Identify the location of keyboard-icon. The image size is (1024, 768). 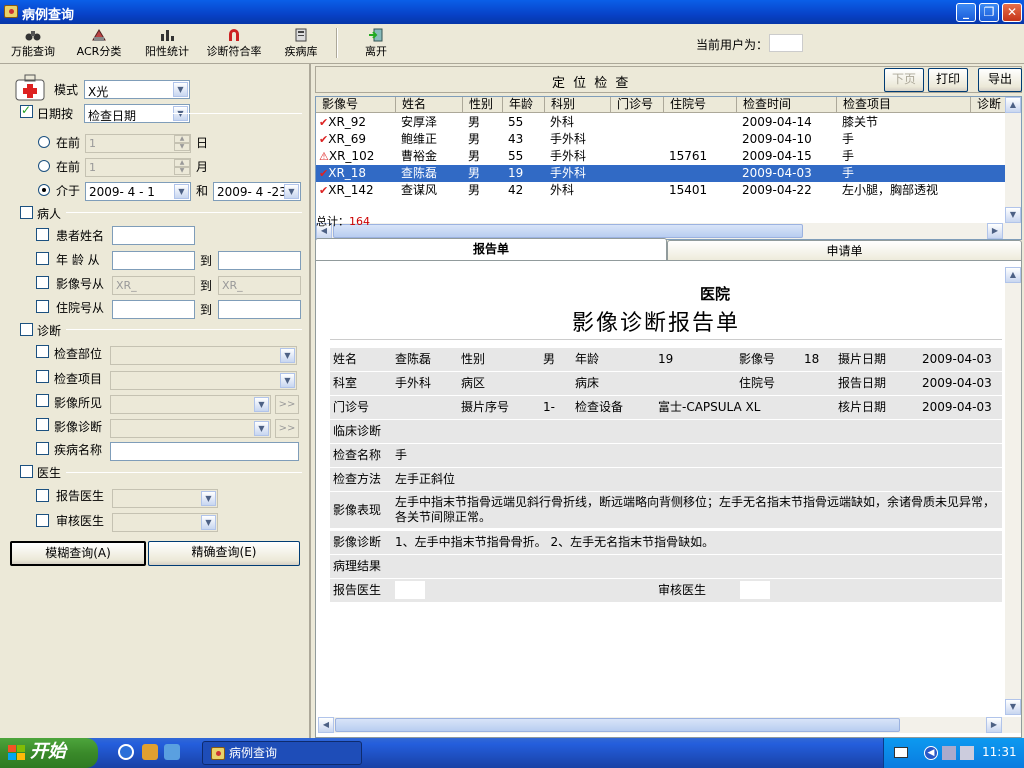
(901, 752).